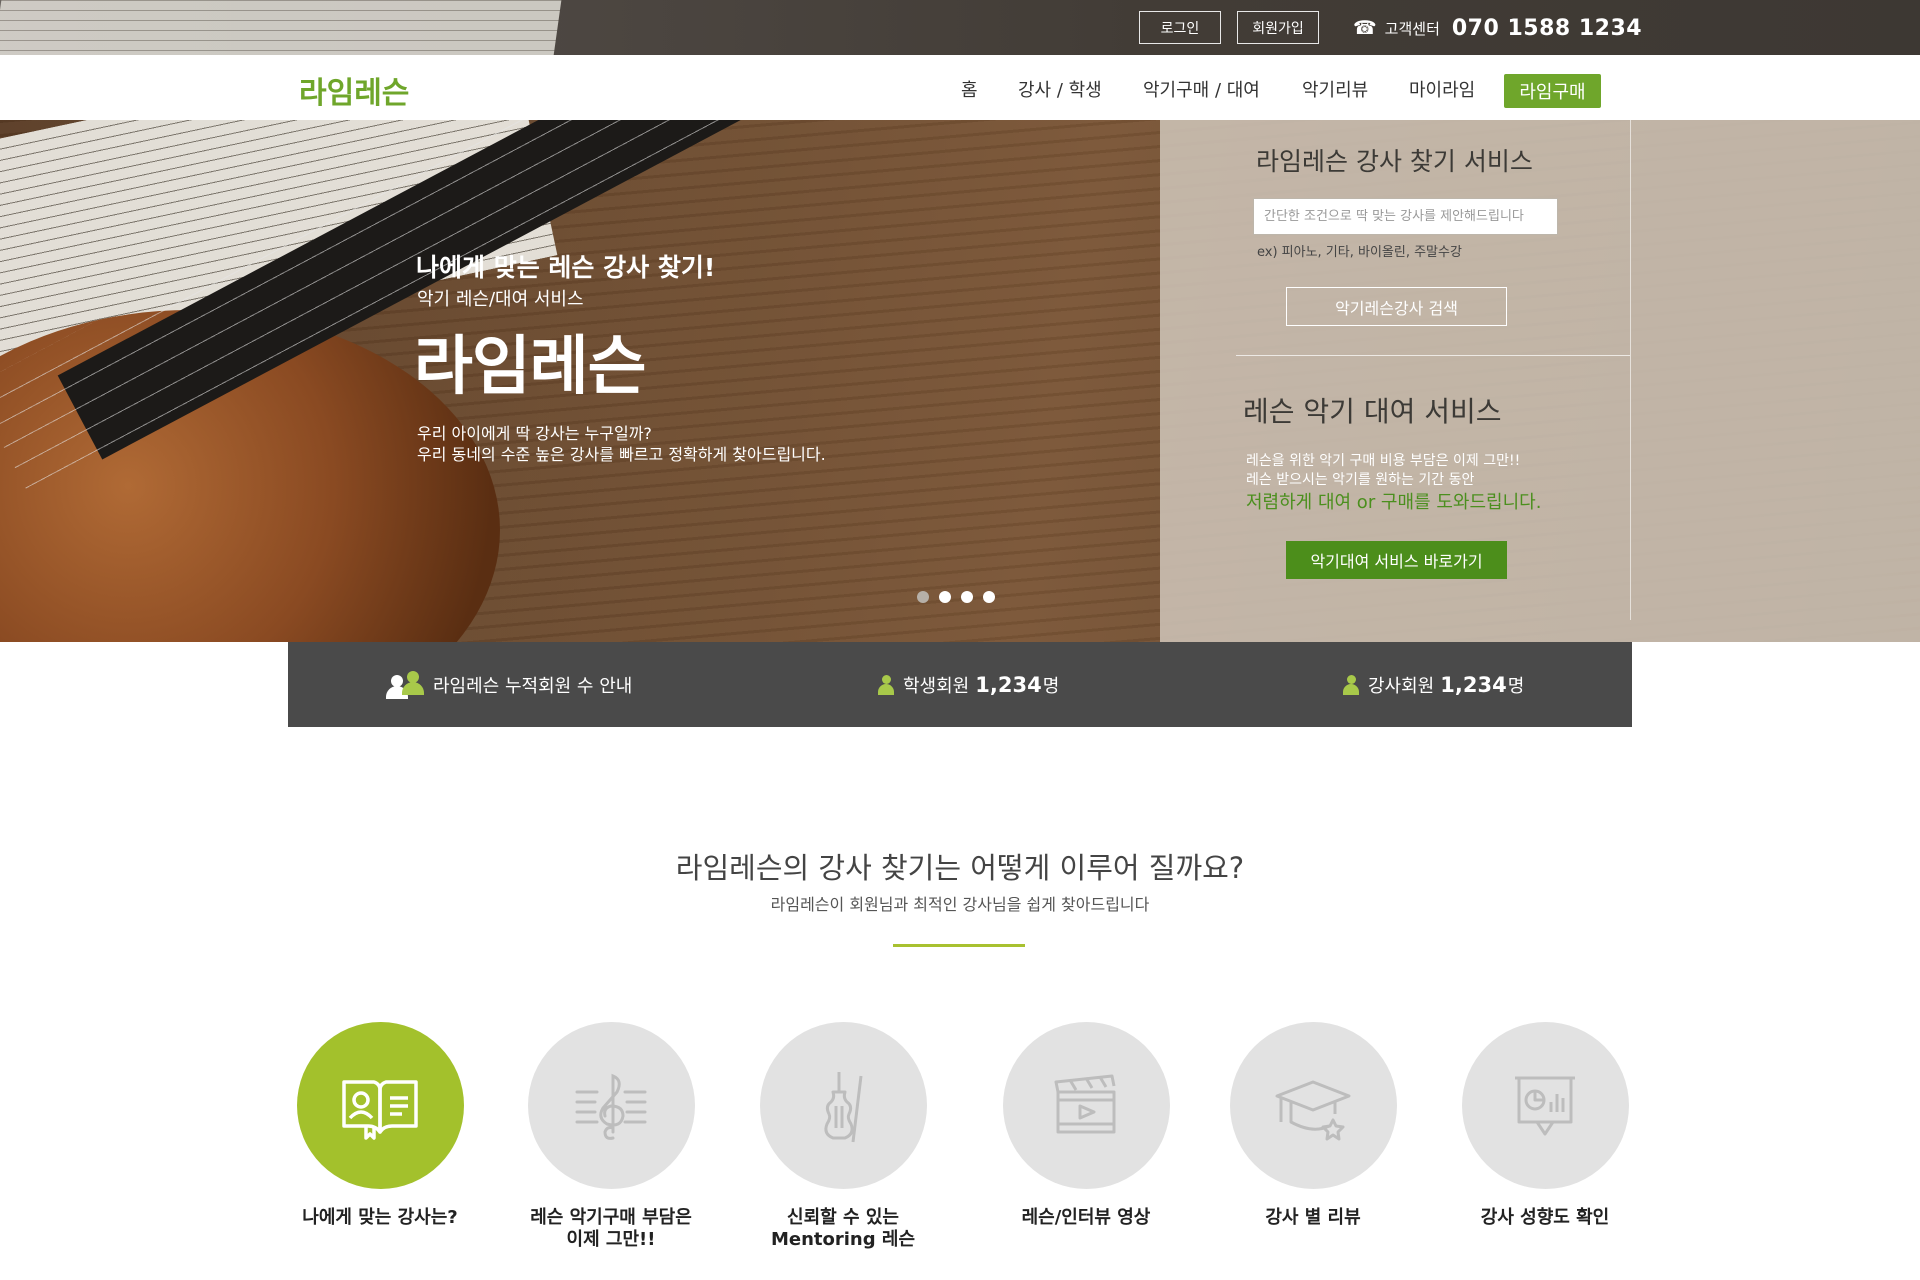 This screenshot has width=1920, height=1280. Describe the element at coordinates (1278, 27) in the screenshot. I see `join-button: 회원가입` at that location.